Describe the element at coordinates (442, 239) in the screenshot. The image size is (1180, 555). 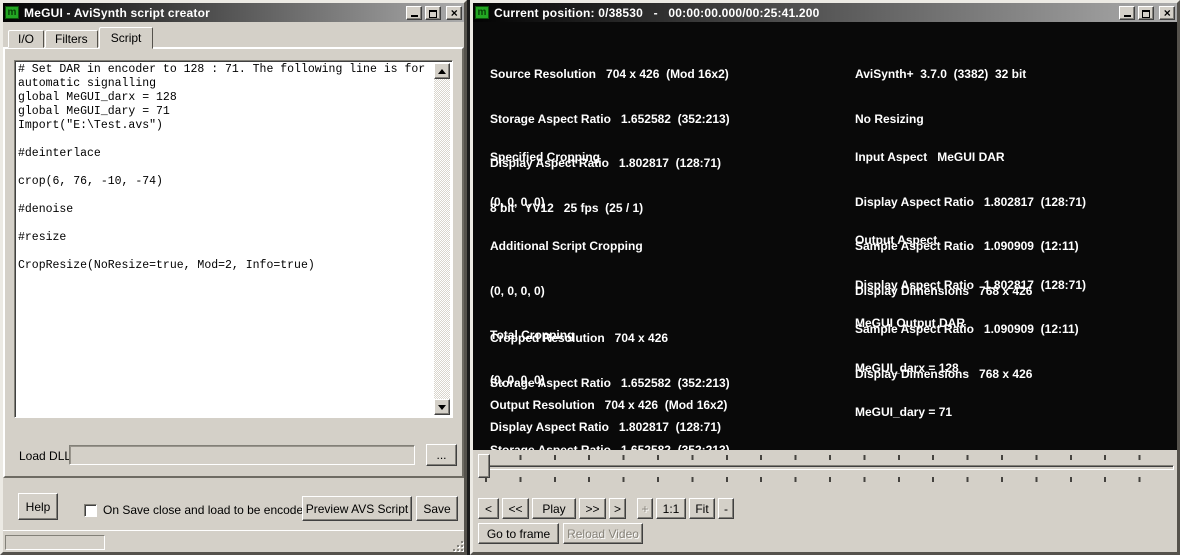
I see `script-scrollbar` at that location.